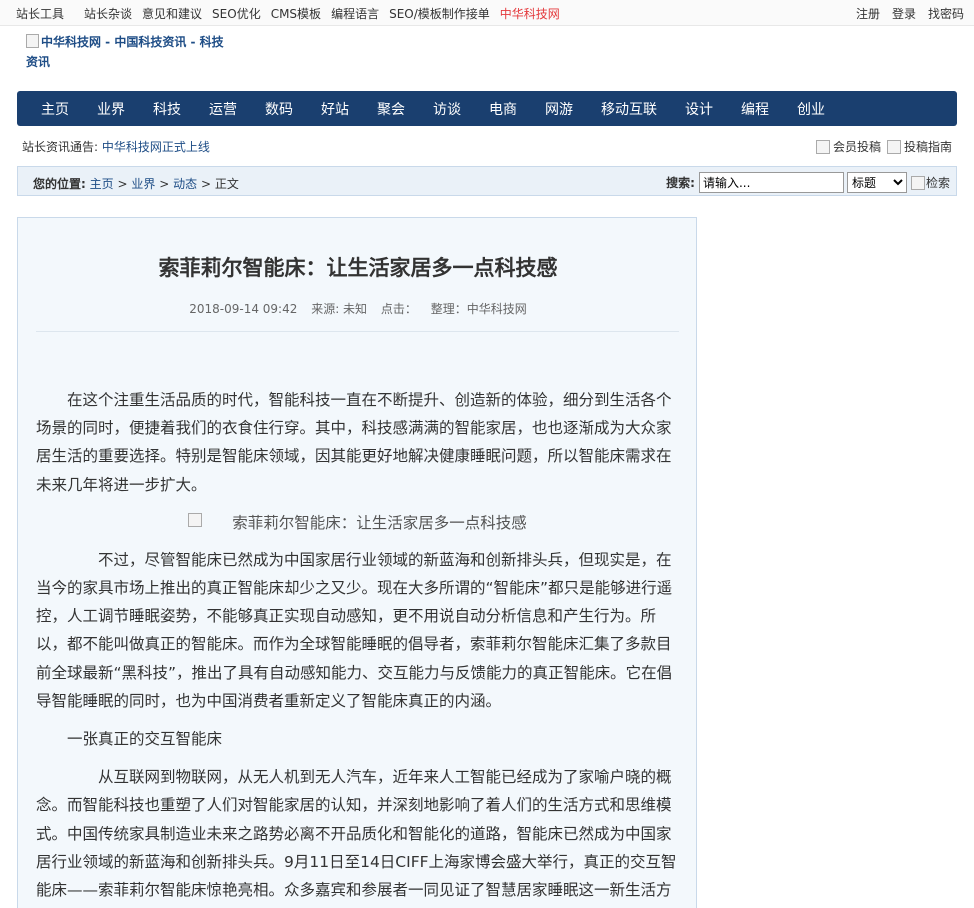 The image size is (974, 908). Describe the element at coordinates (296, 13) in the screenshot. I see `top-link-cms: CMS模板` at that location.